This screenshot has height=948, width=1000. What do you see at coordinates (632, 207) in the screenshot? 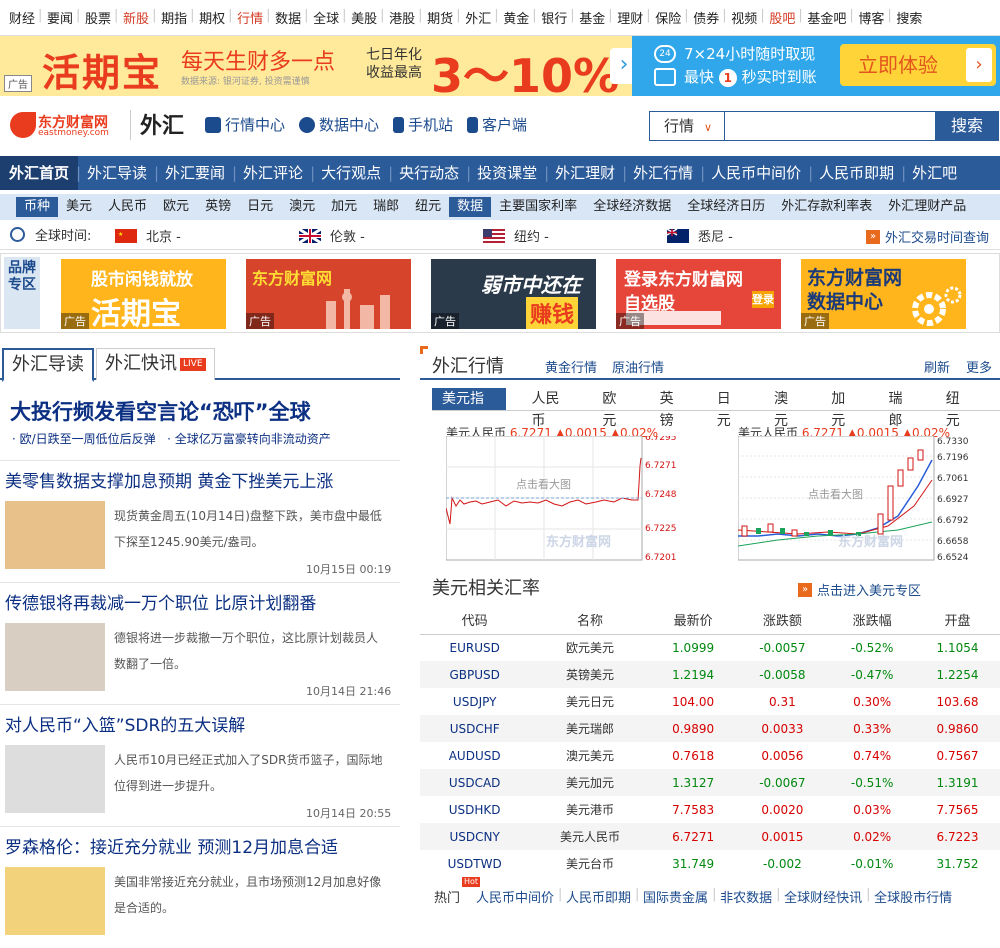
I see `subnav-item: 全球经济数据` at bounding box center [632, 207].